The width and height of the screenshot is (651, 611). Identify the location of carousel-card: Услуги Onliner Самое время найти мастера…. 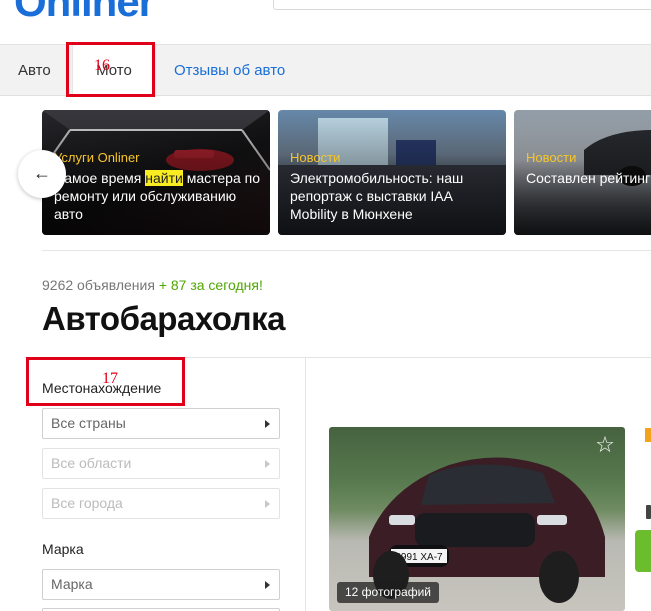
(156, 172).